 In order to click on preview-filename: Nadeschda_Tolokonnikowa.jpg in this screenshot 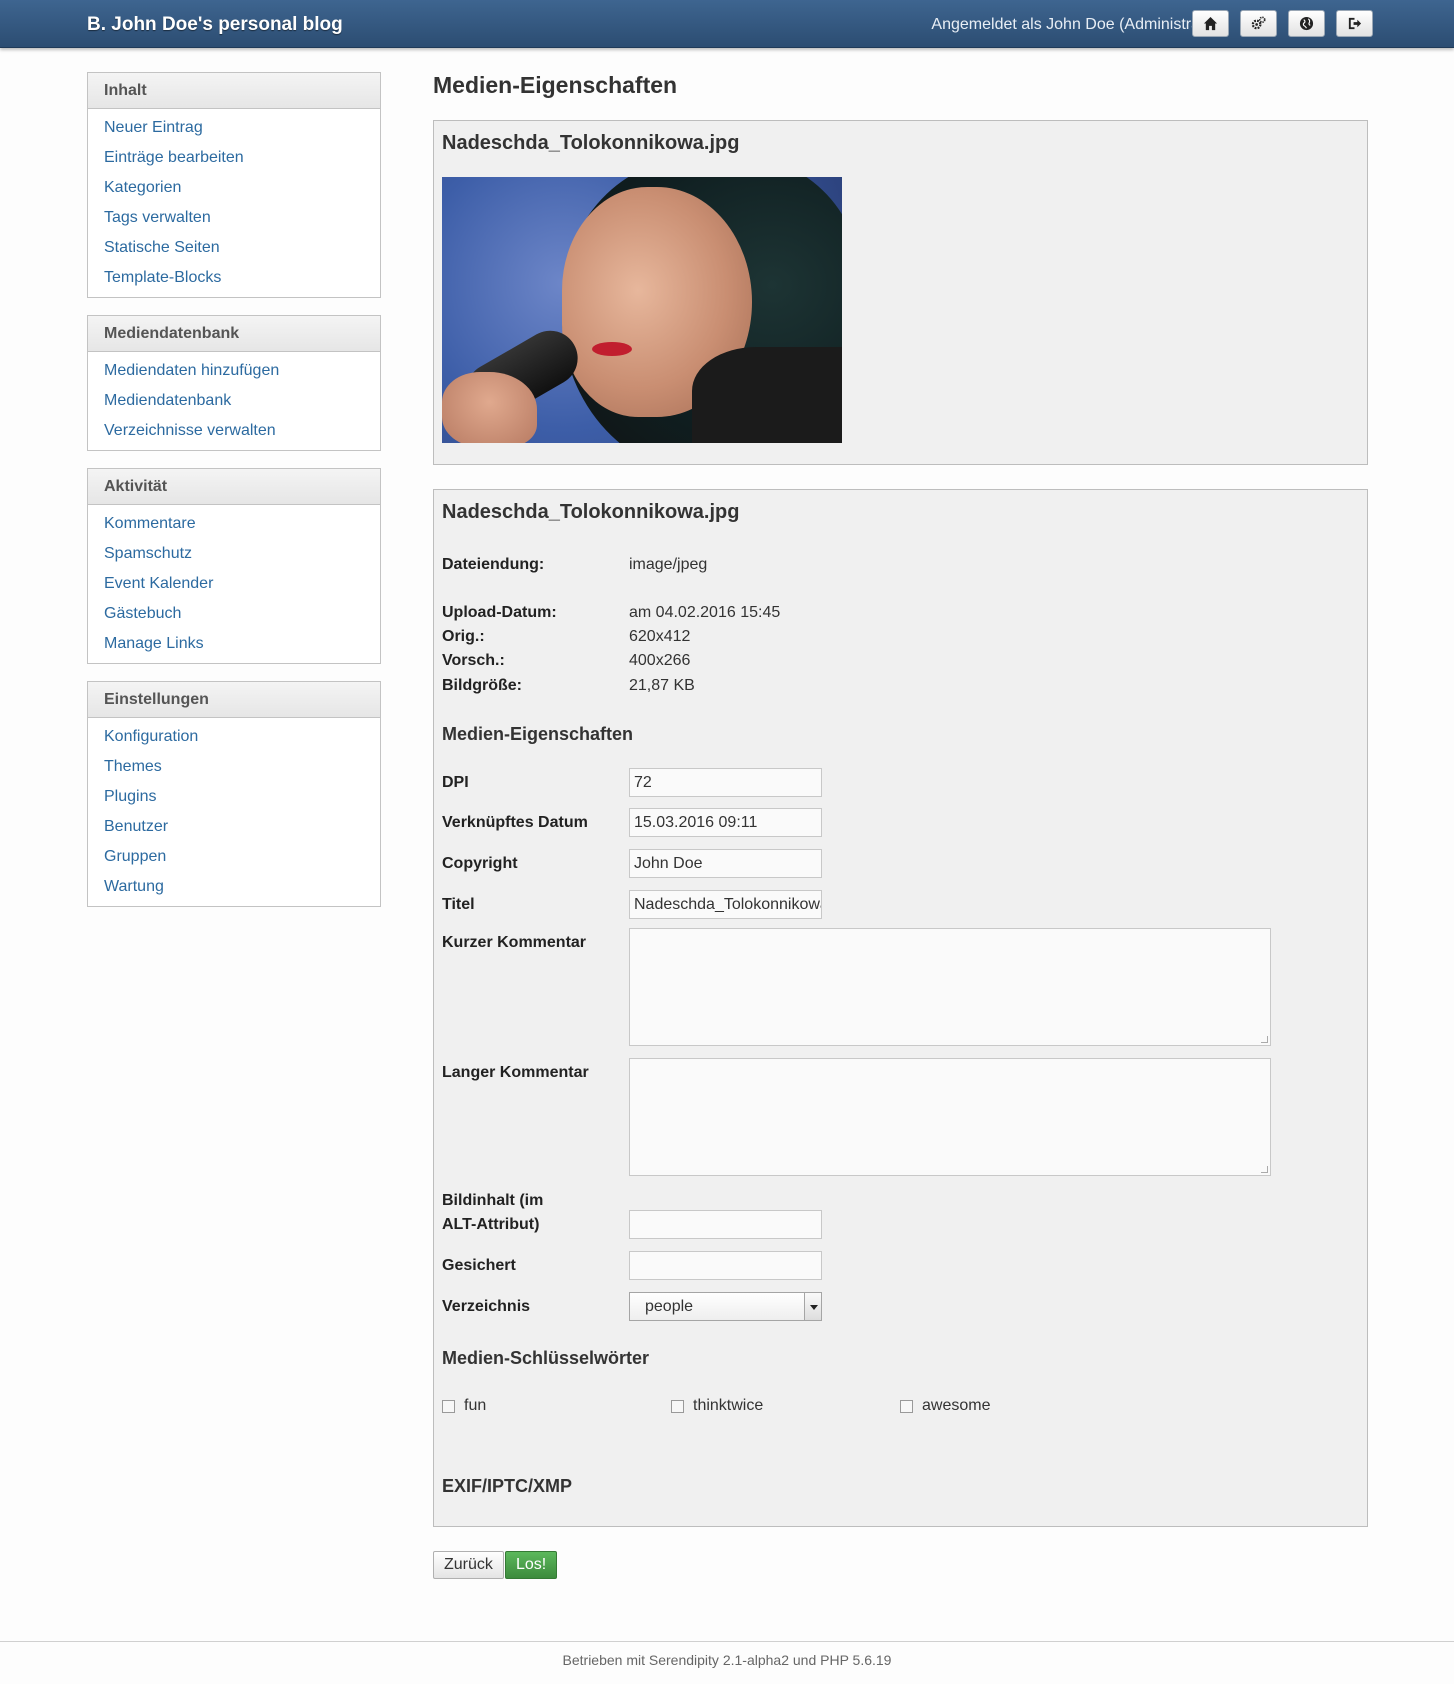, I will do `click(591, 143)`.